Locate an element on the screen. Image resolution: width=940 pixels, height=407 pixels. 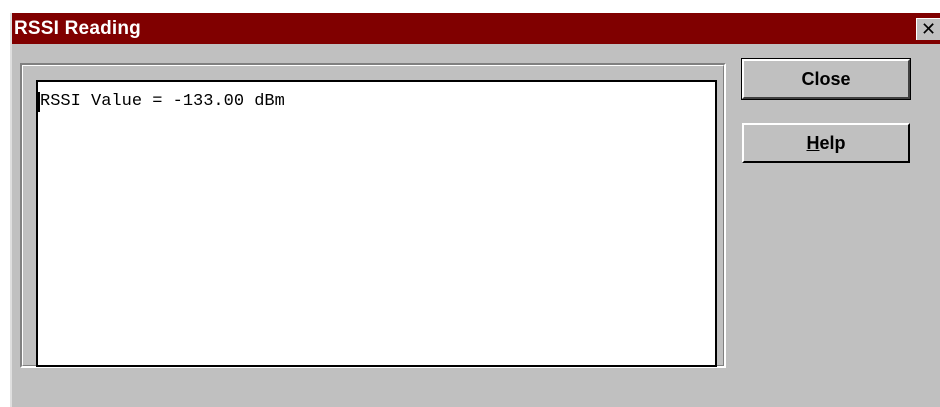
help-button: Help is located at coordinates (826, 143).